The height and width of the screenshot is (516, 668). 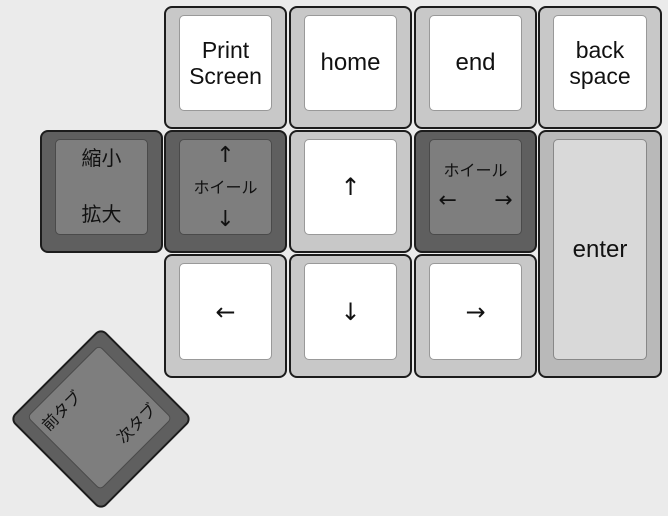 I want to click on left-arrow-key: ←, so click(x=225, y=316).